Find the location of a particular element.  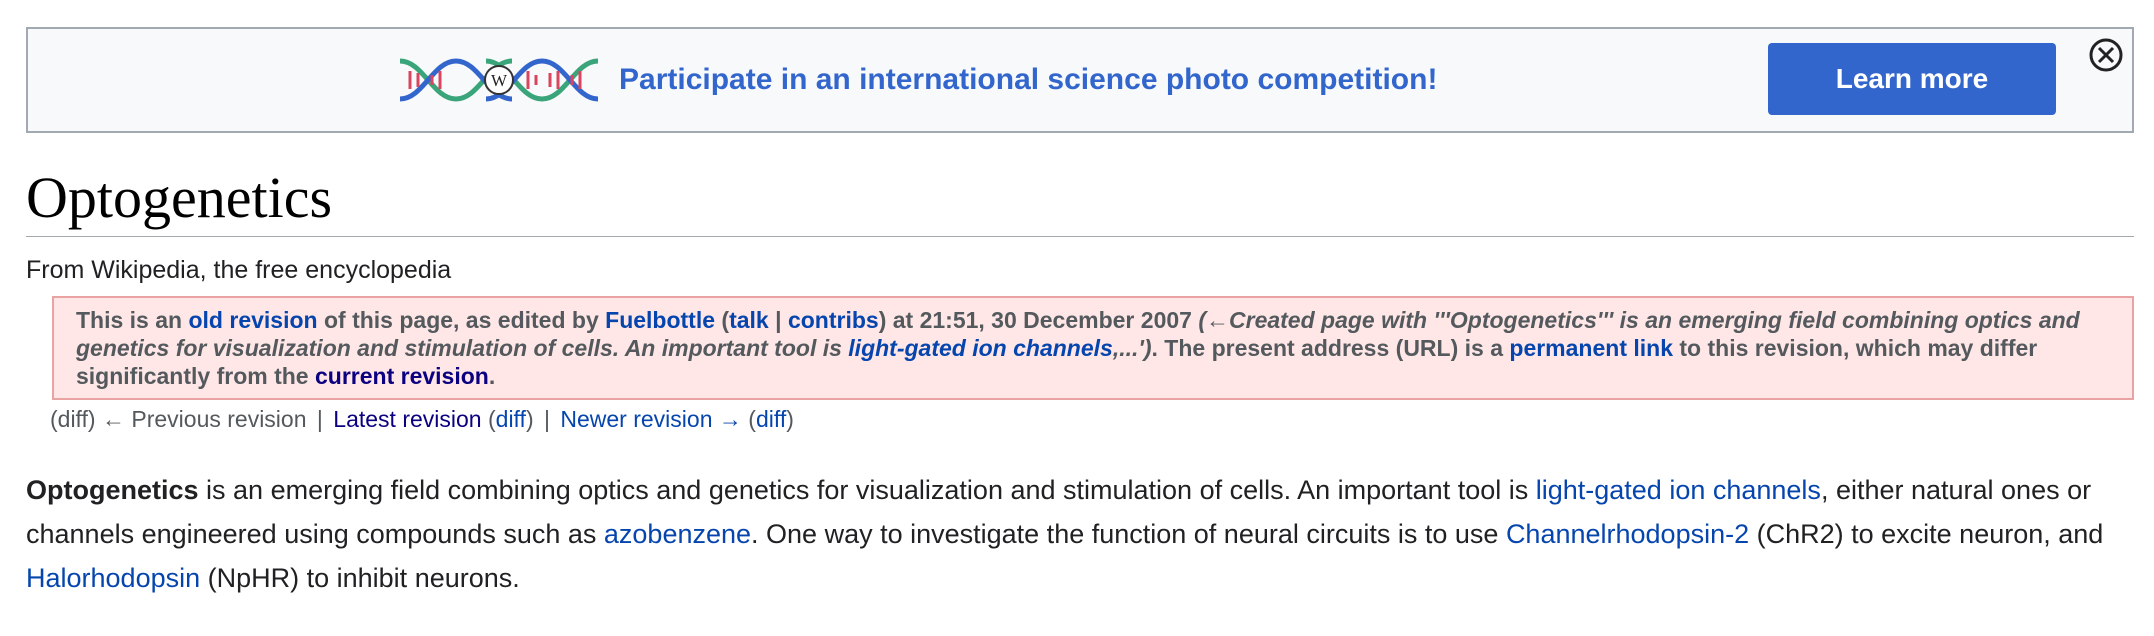

old-revision-link: old revision is located at coordinates (252, 320).